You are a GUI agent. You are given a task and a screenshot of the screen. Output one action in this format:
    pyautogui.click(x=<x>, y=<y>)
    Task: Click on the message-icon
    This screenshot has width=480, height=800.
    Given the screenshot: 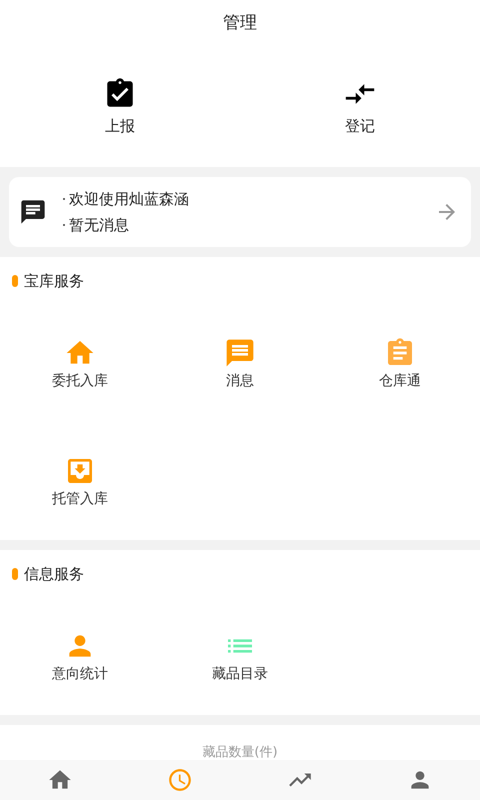 What is the action you would take?
    pyautogui.click(x=240, y=352)
    